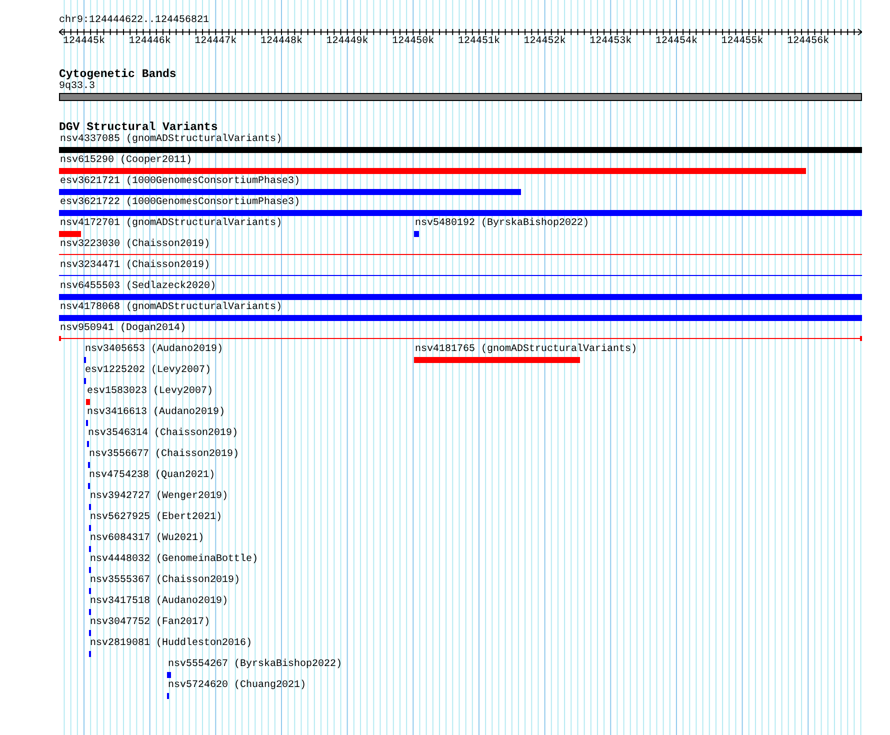  I want to click on variant-label: esv1225202 (Levy2007), so click(148, 371).